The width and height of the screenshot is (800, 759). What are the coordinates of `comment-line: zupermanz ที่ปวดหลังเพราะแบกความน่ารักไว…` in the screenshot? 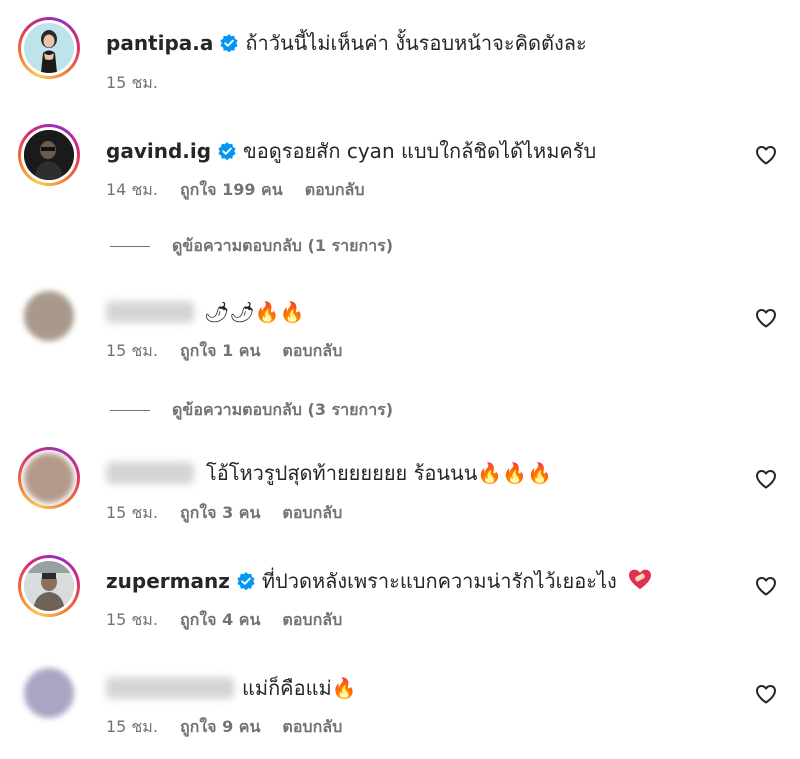 It's located at (379, 581).